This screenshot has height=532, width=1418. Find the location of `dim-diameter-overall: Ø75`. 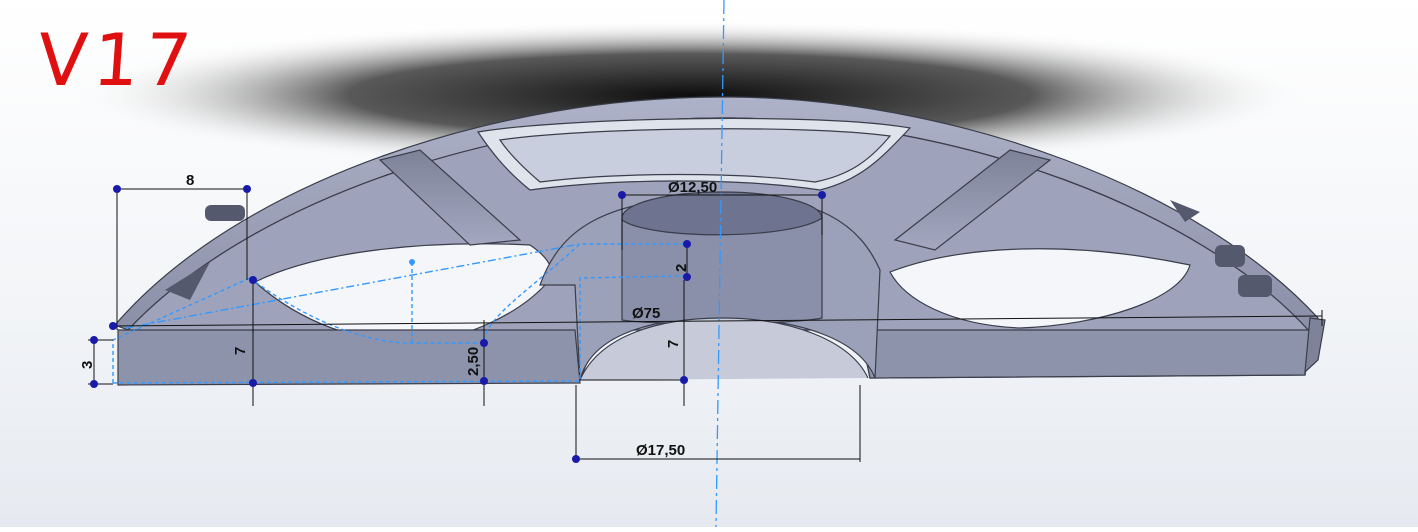

dim-diameter-overall: Ø75 is located at coordinates (646, 313).